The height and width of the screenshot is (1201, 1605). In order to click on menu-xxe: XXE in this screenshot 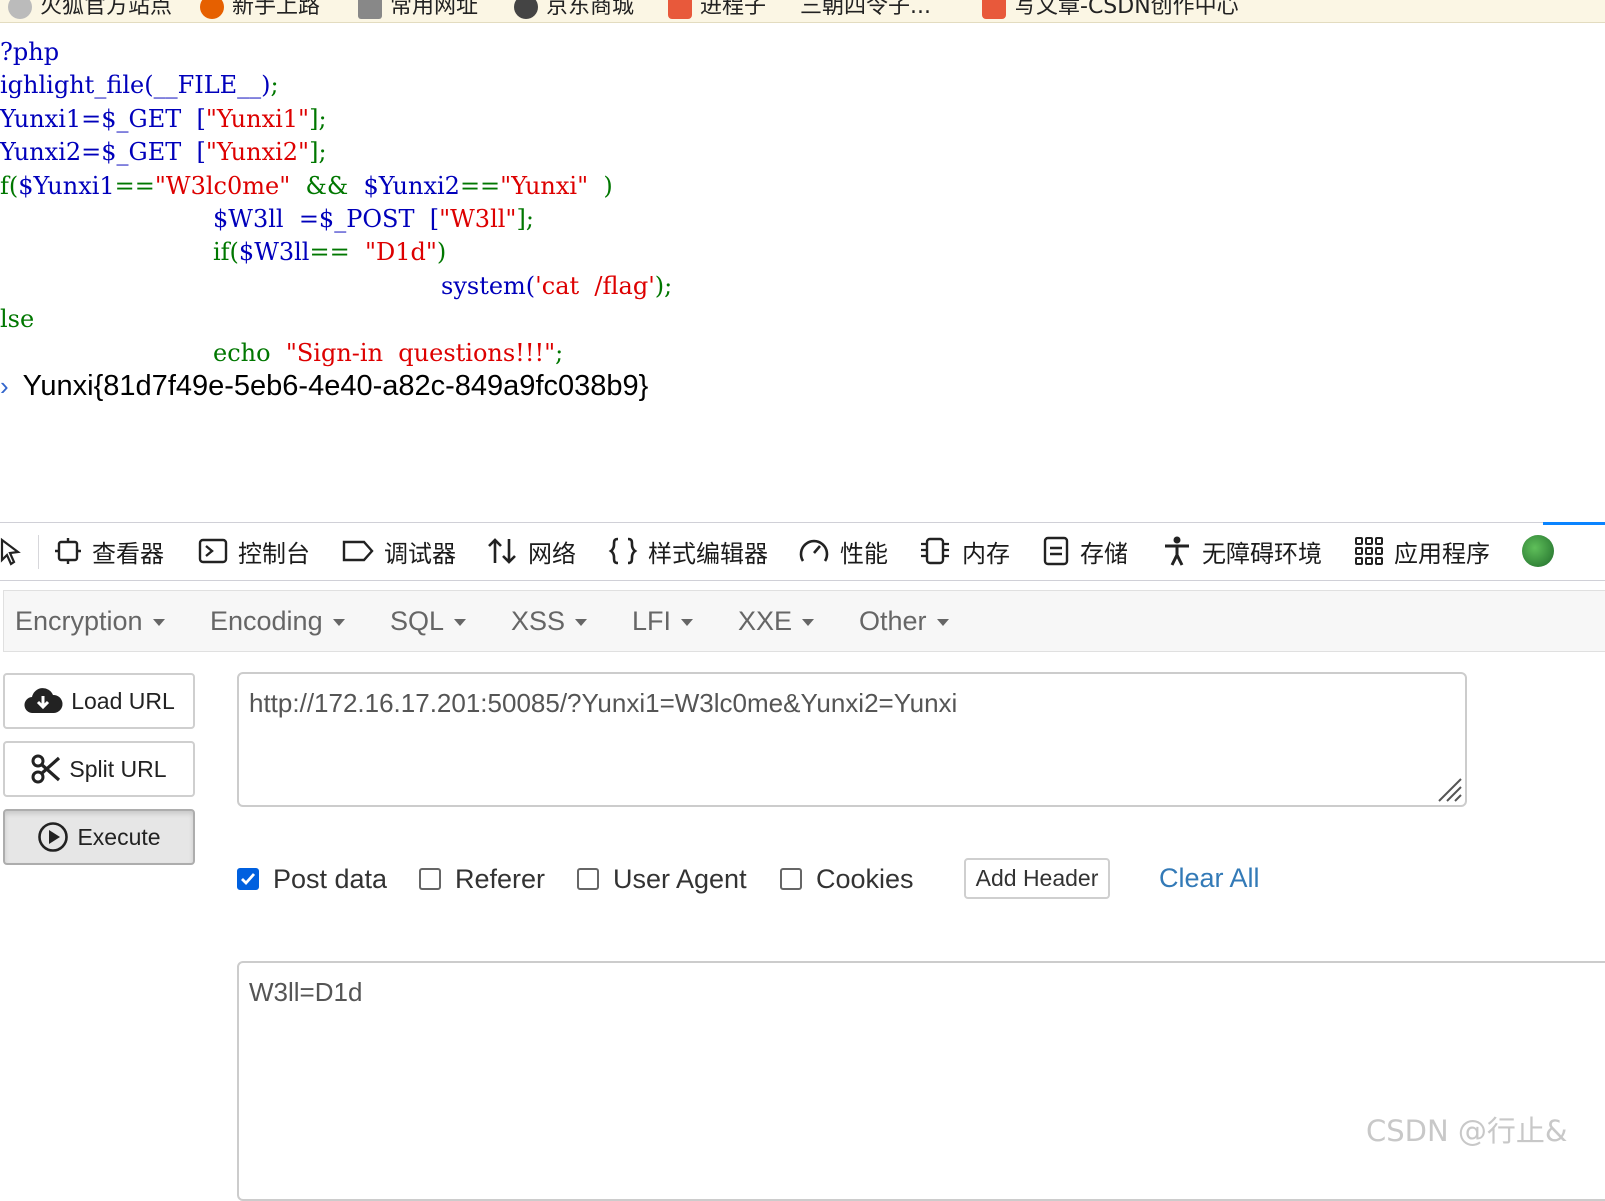, I will do `click(776, 621)`.